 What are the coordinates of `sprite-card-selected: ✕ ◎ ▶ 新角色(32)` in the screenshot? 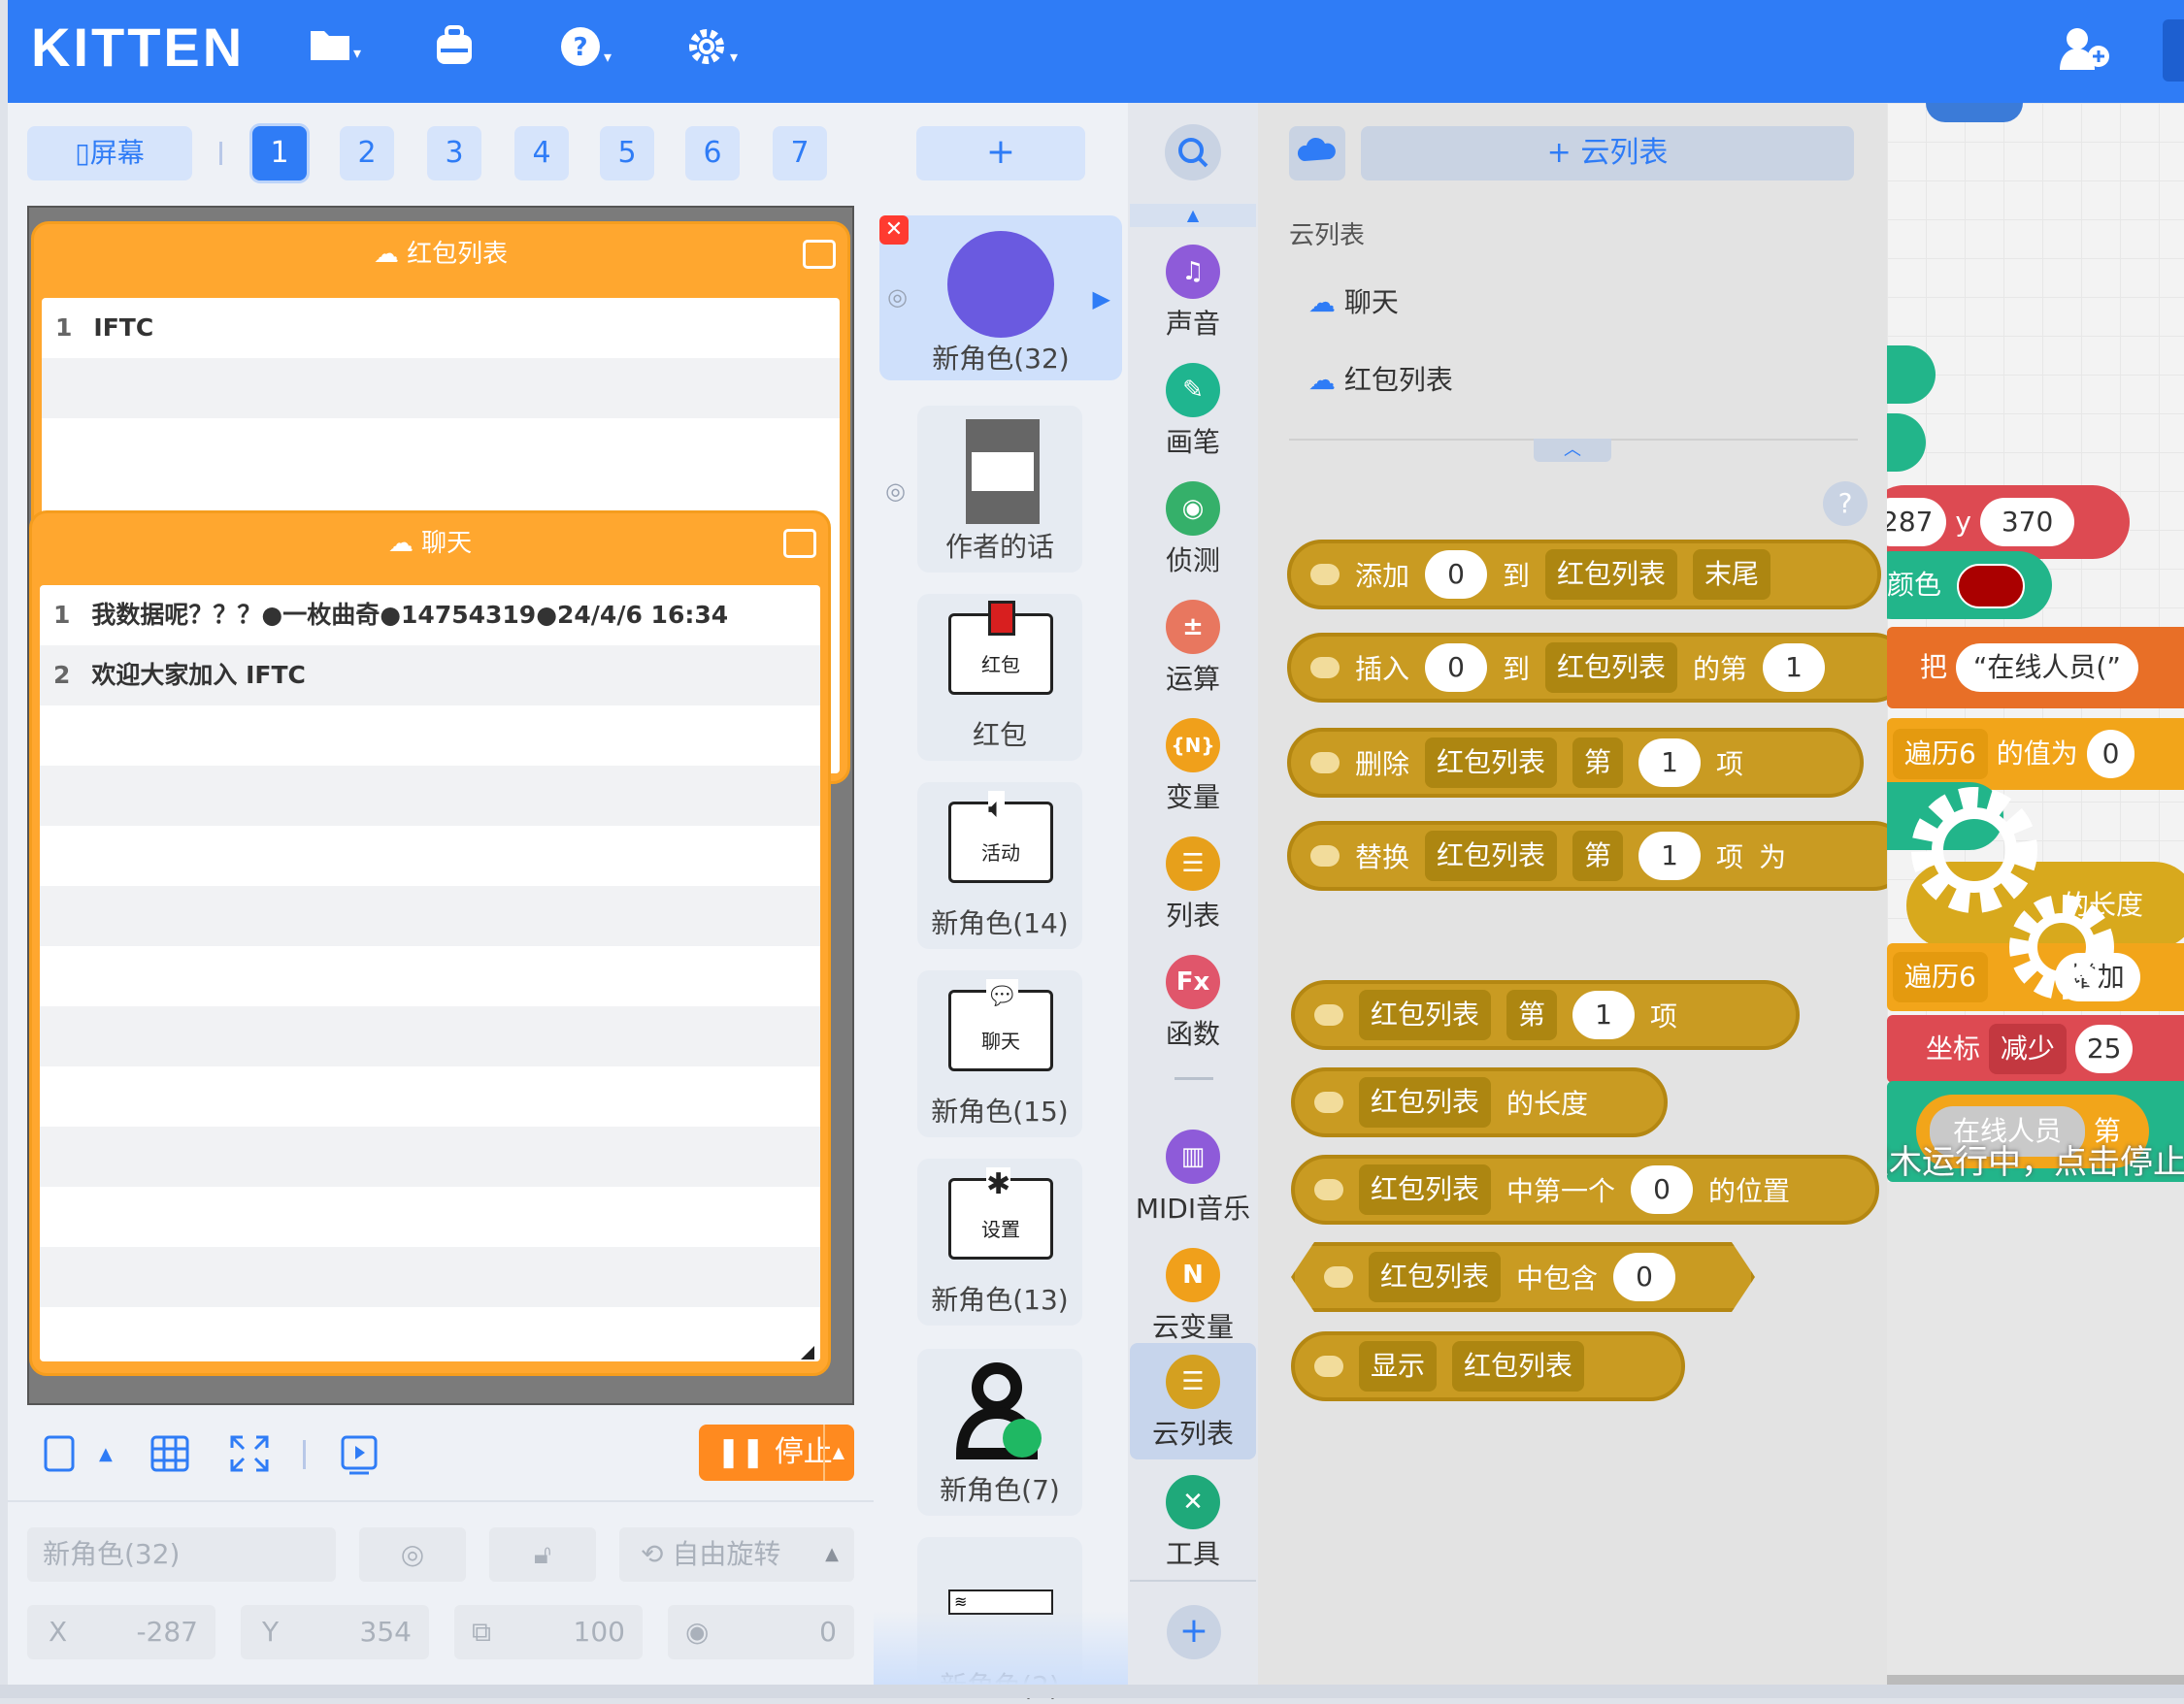 It's located at (1000, 298).